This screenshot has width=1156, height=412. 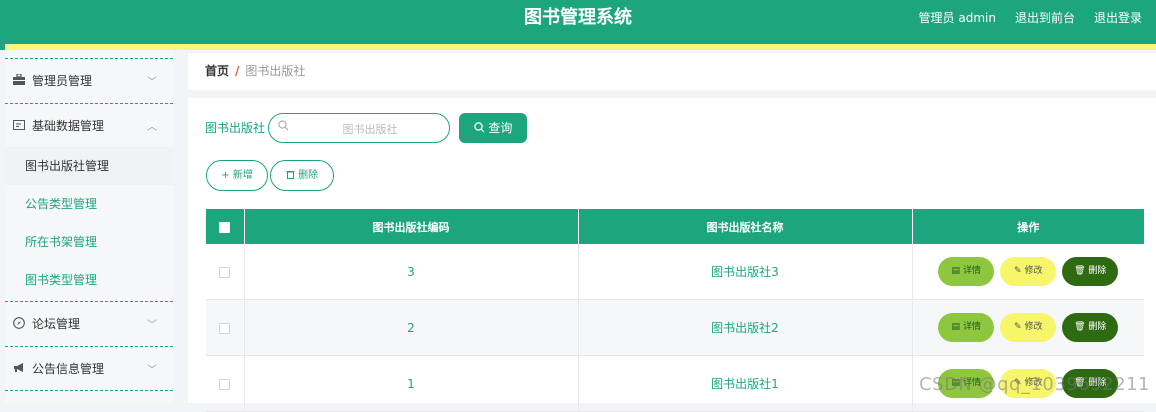 I want to click on sidebar-item-book-type: 图书类型管理, so click(x=89, y=280).